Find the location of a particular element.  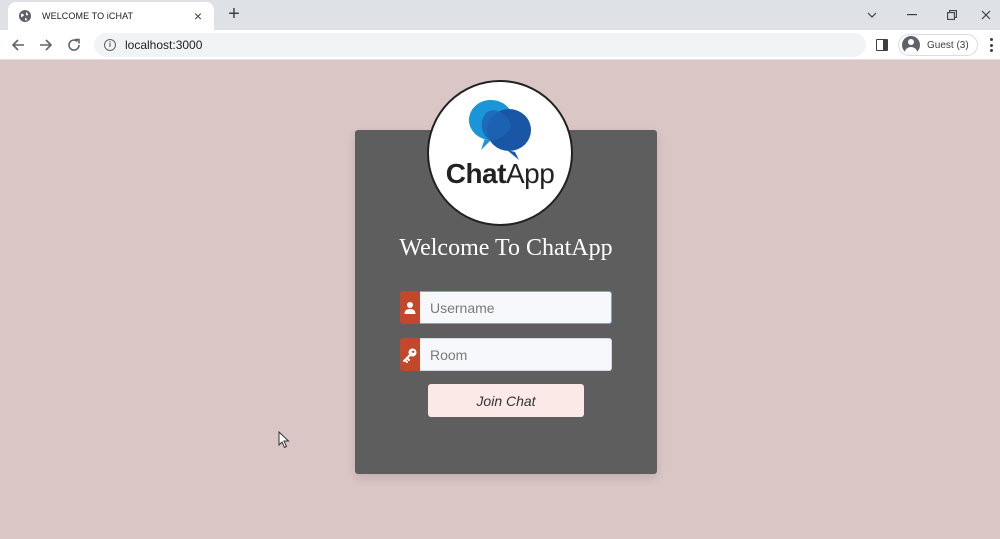

tab-close-icon: × is located at coordinates (198, 16).